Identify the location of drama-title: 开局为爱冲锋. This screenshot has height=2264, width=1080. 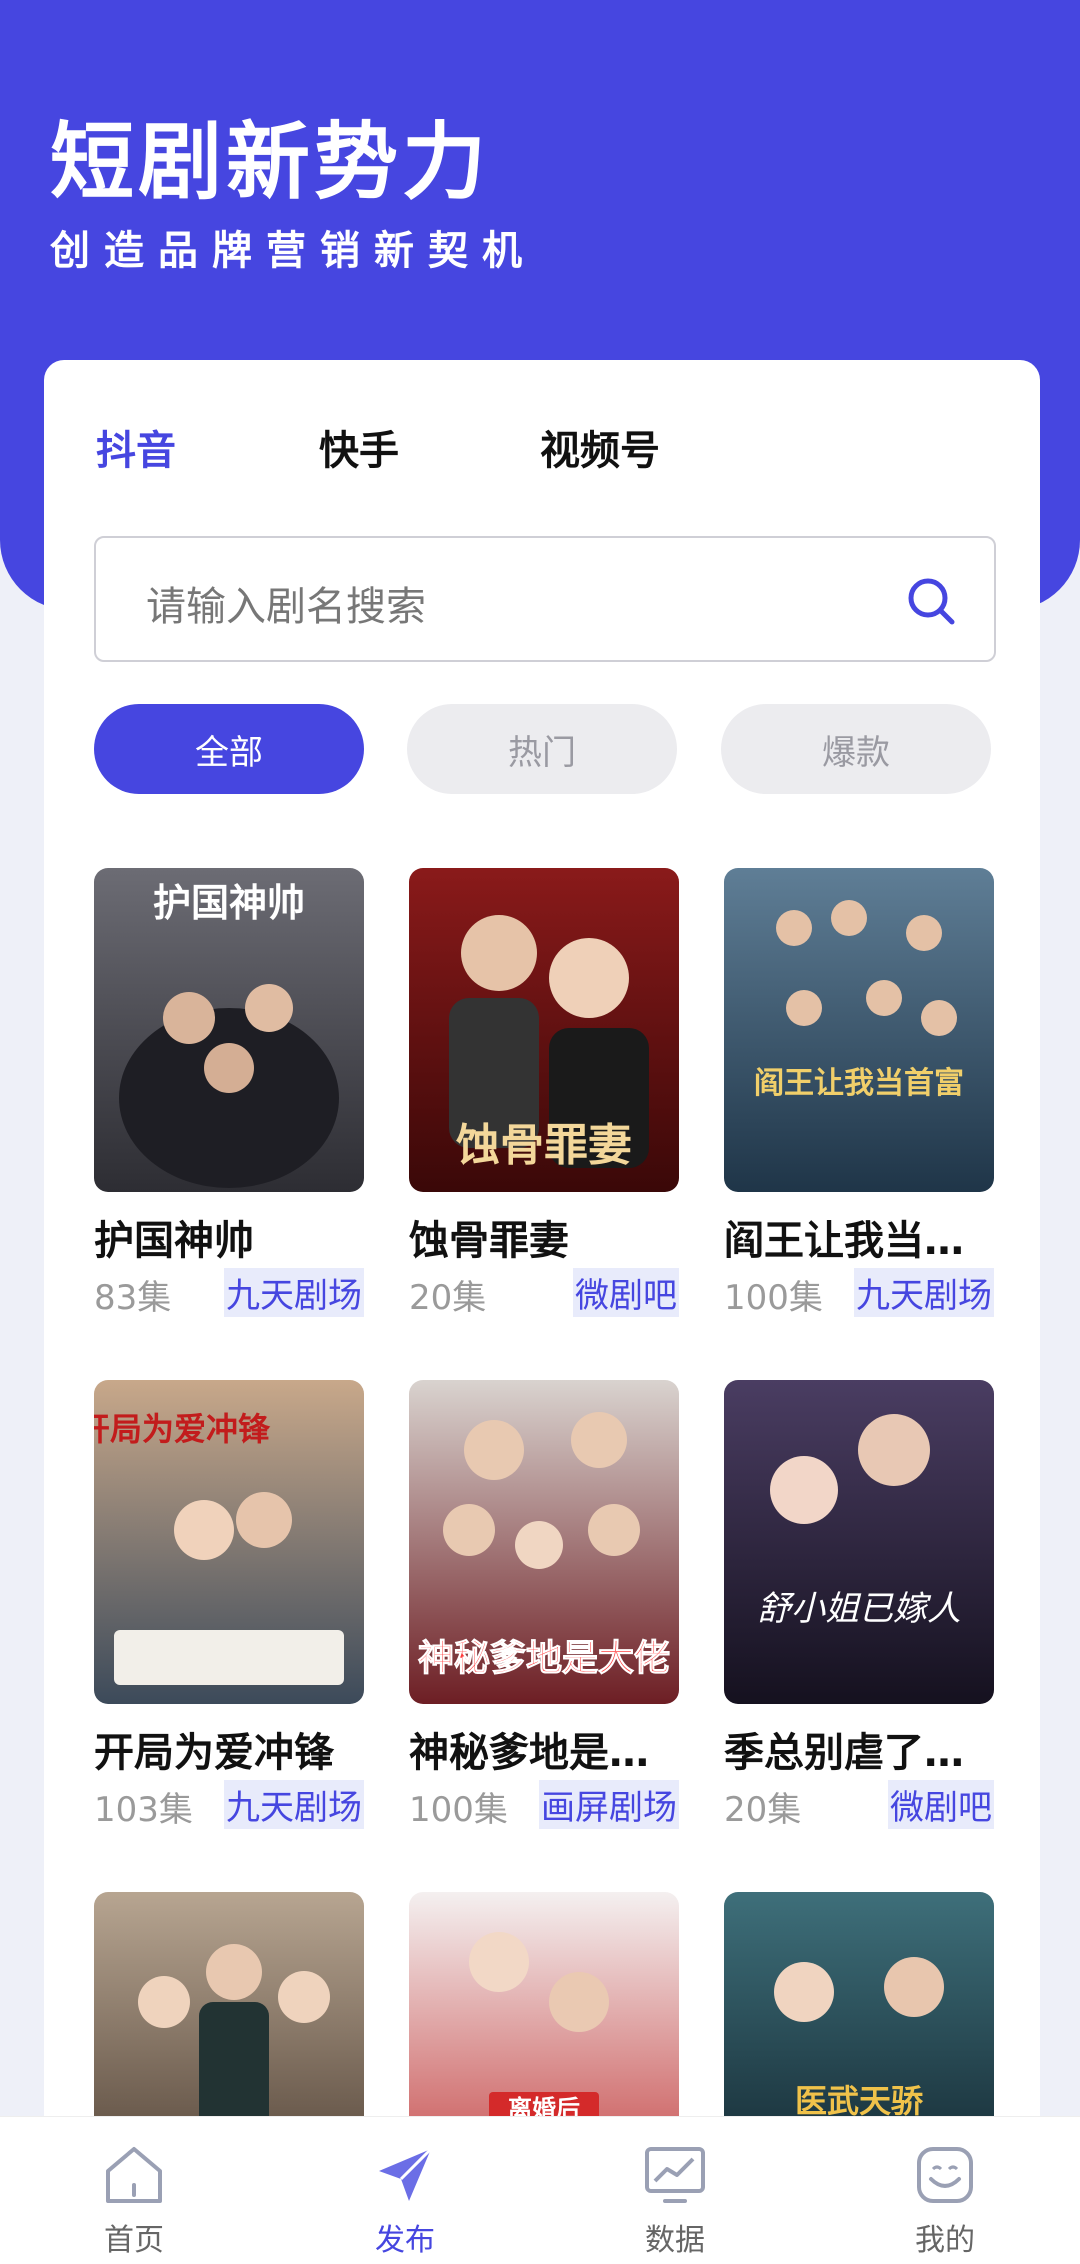
(214, 1753).